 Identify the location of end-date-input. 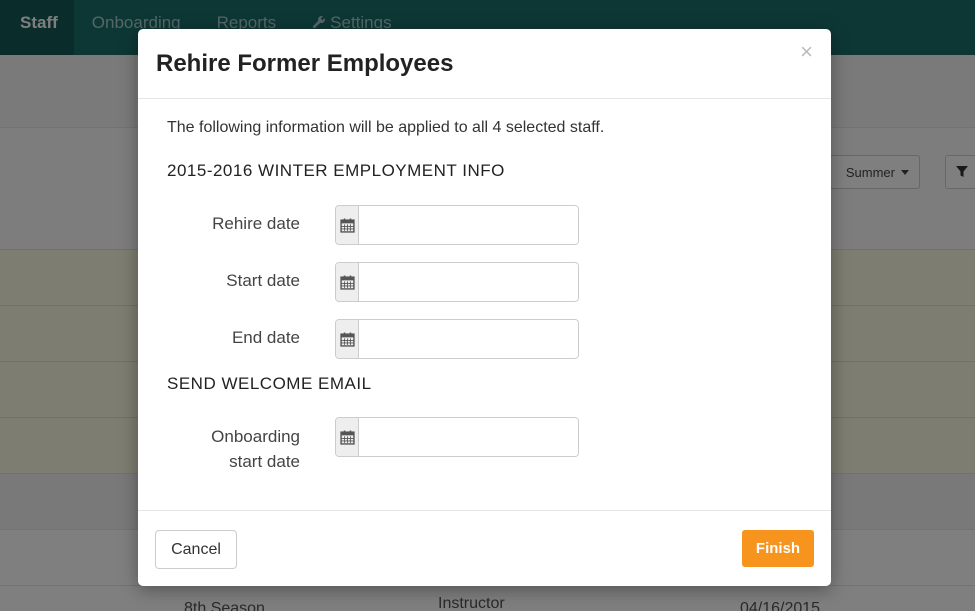
(468, 339).